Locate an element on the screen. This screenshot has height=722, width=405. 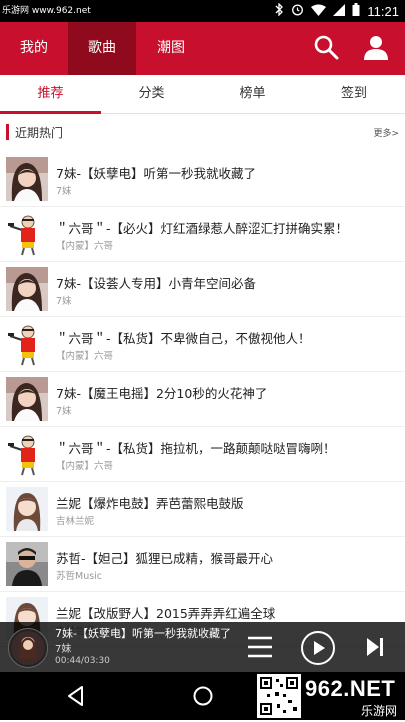
status-time: 11:21 is located at coordinates (383, 11).